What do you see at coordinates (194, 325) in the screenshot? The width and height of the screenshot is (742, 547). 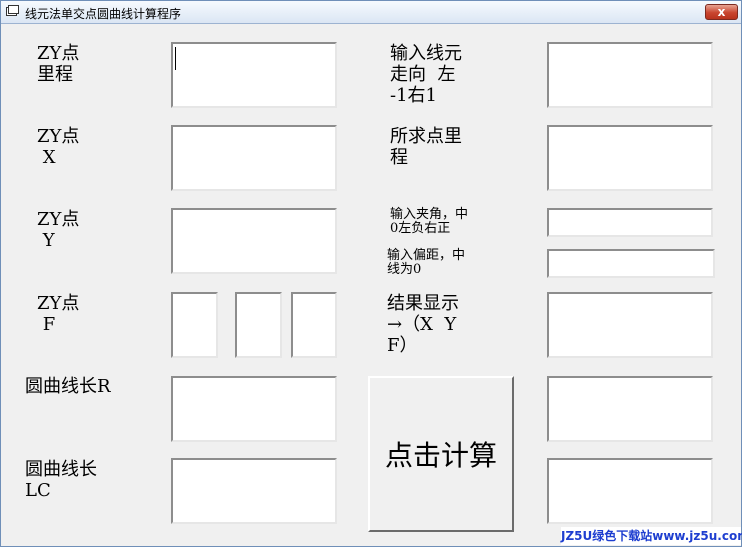 I see `zy-f-degrees-field` at bounding box center [194, 325].